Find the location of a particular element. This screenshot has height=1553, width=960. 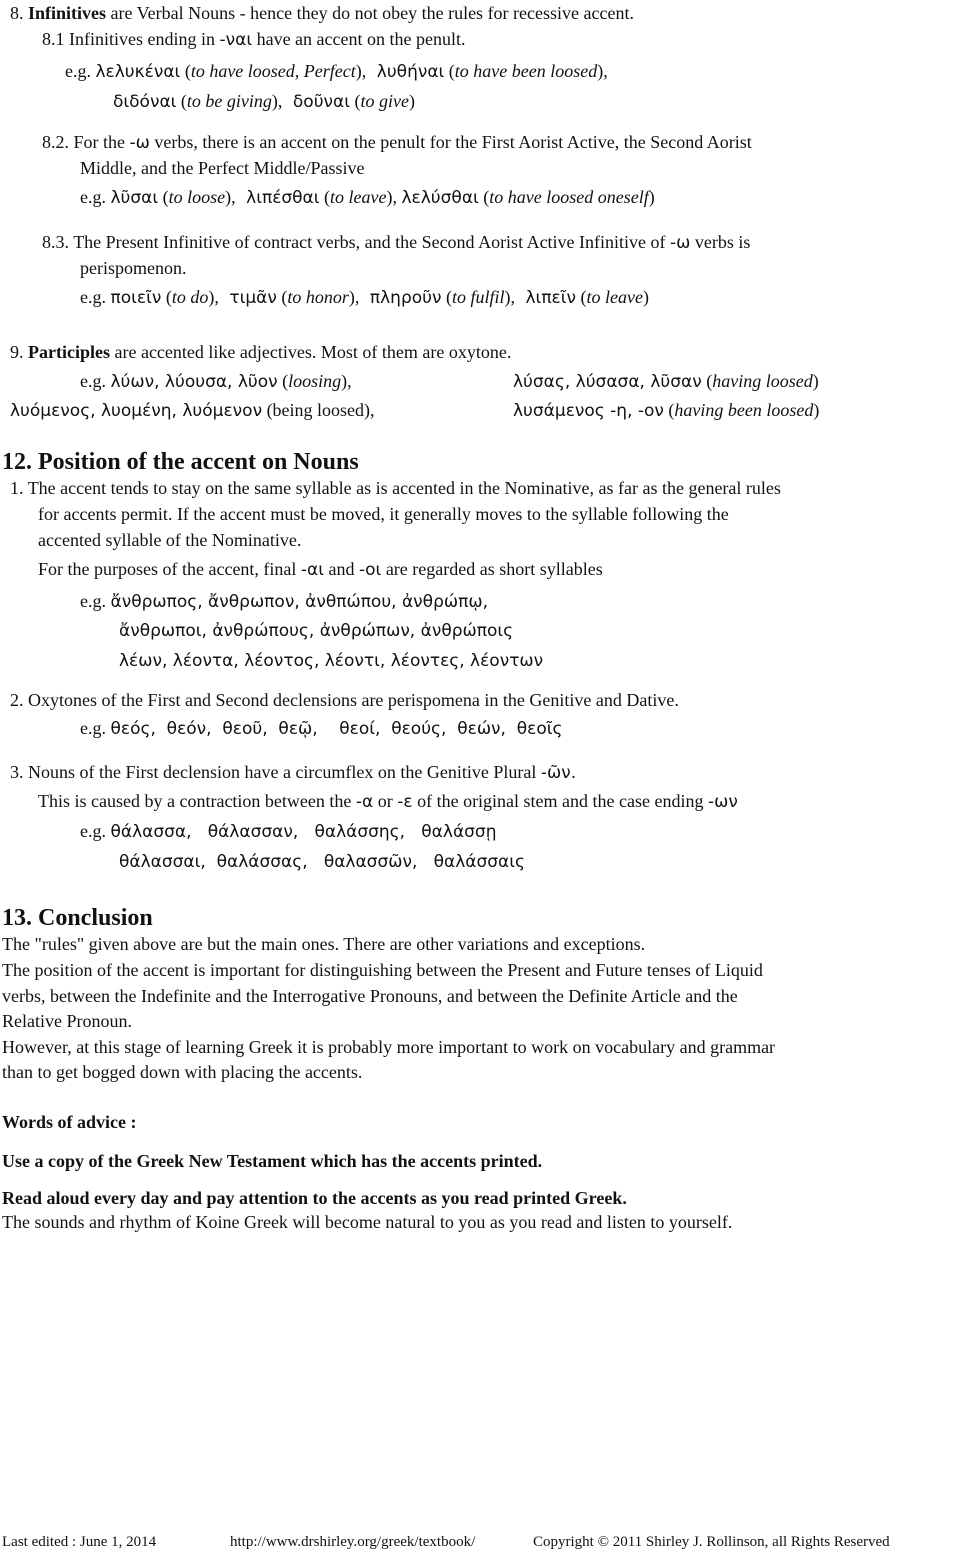

gloss: to have been loosed is located at coordinates (526, 71).